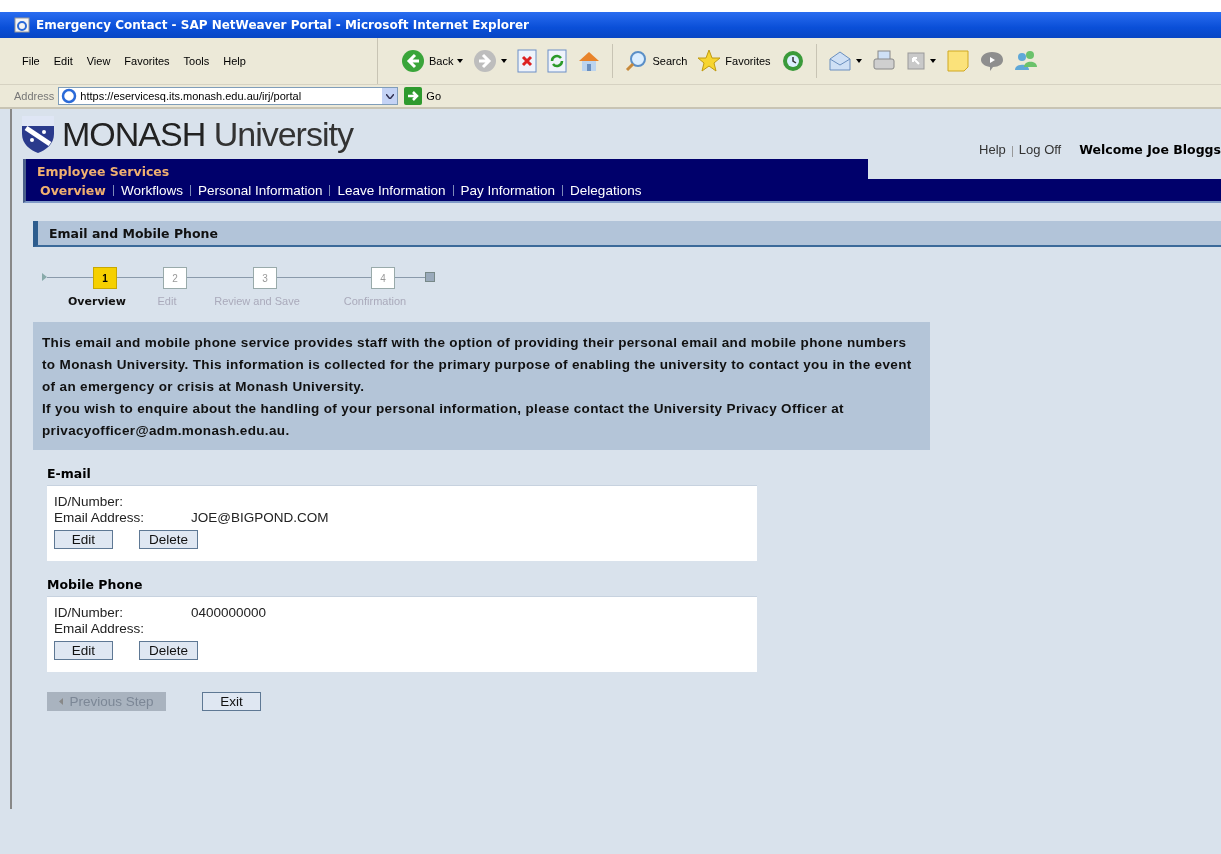  Describe the element at coordinates (31, 61) in the screenshot. I see `menu-item: File` at that location.